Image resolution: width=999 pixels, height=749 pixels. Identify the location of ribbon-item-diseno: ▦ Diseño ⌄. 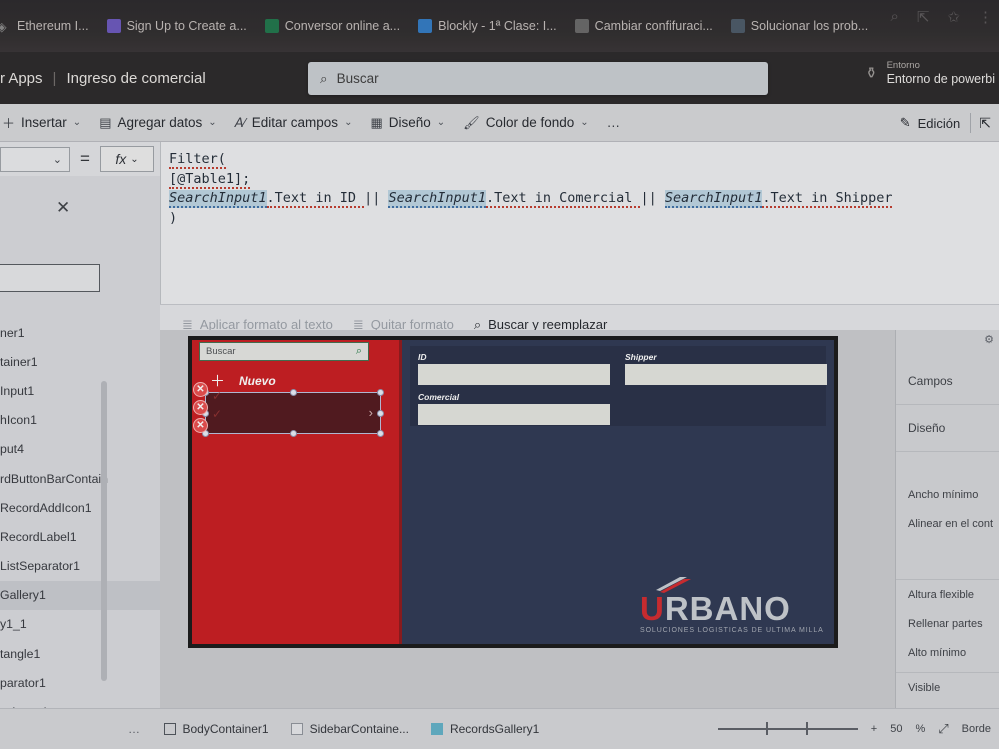
(407, 123).